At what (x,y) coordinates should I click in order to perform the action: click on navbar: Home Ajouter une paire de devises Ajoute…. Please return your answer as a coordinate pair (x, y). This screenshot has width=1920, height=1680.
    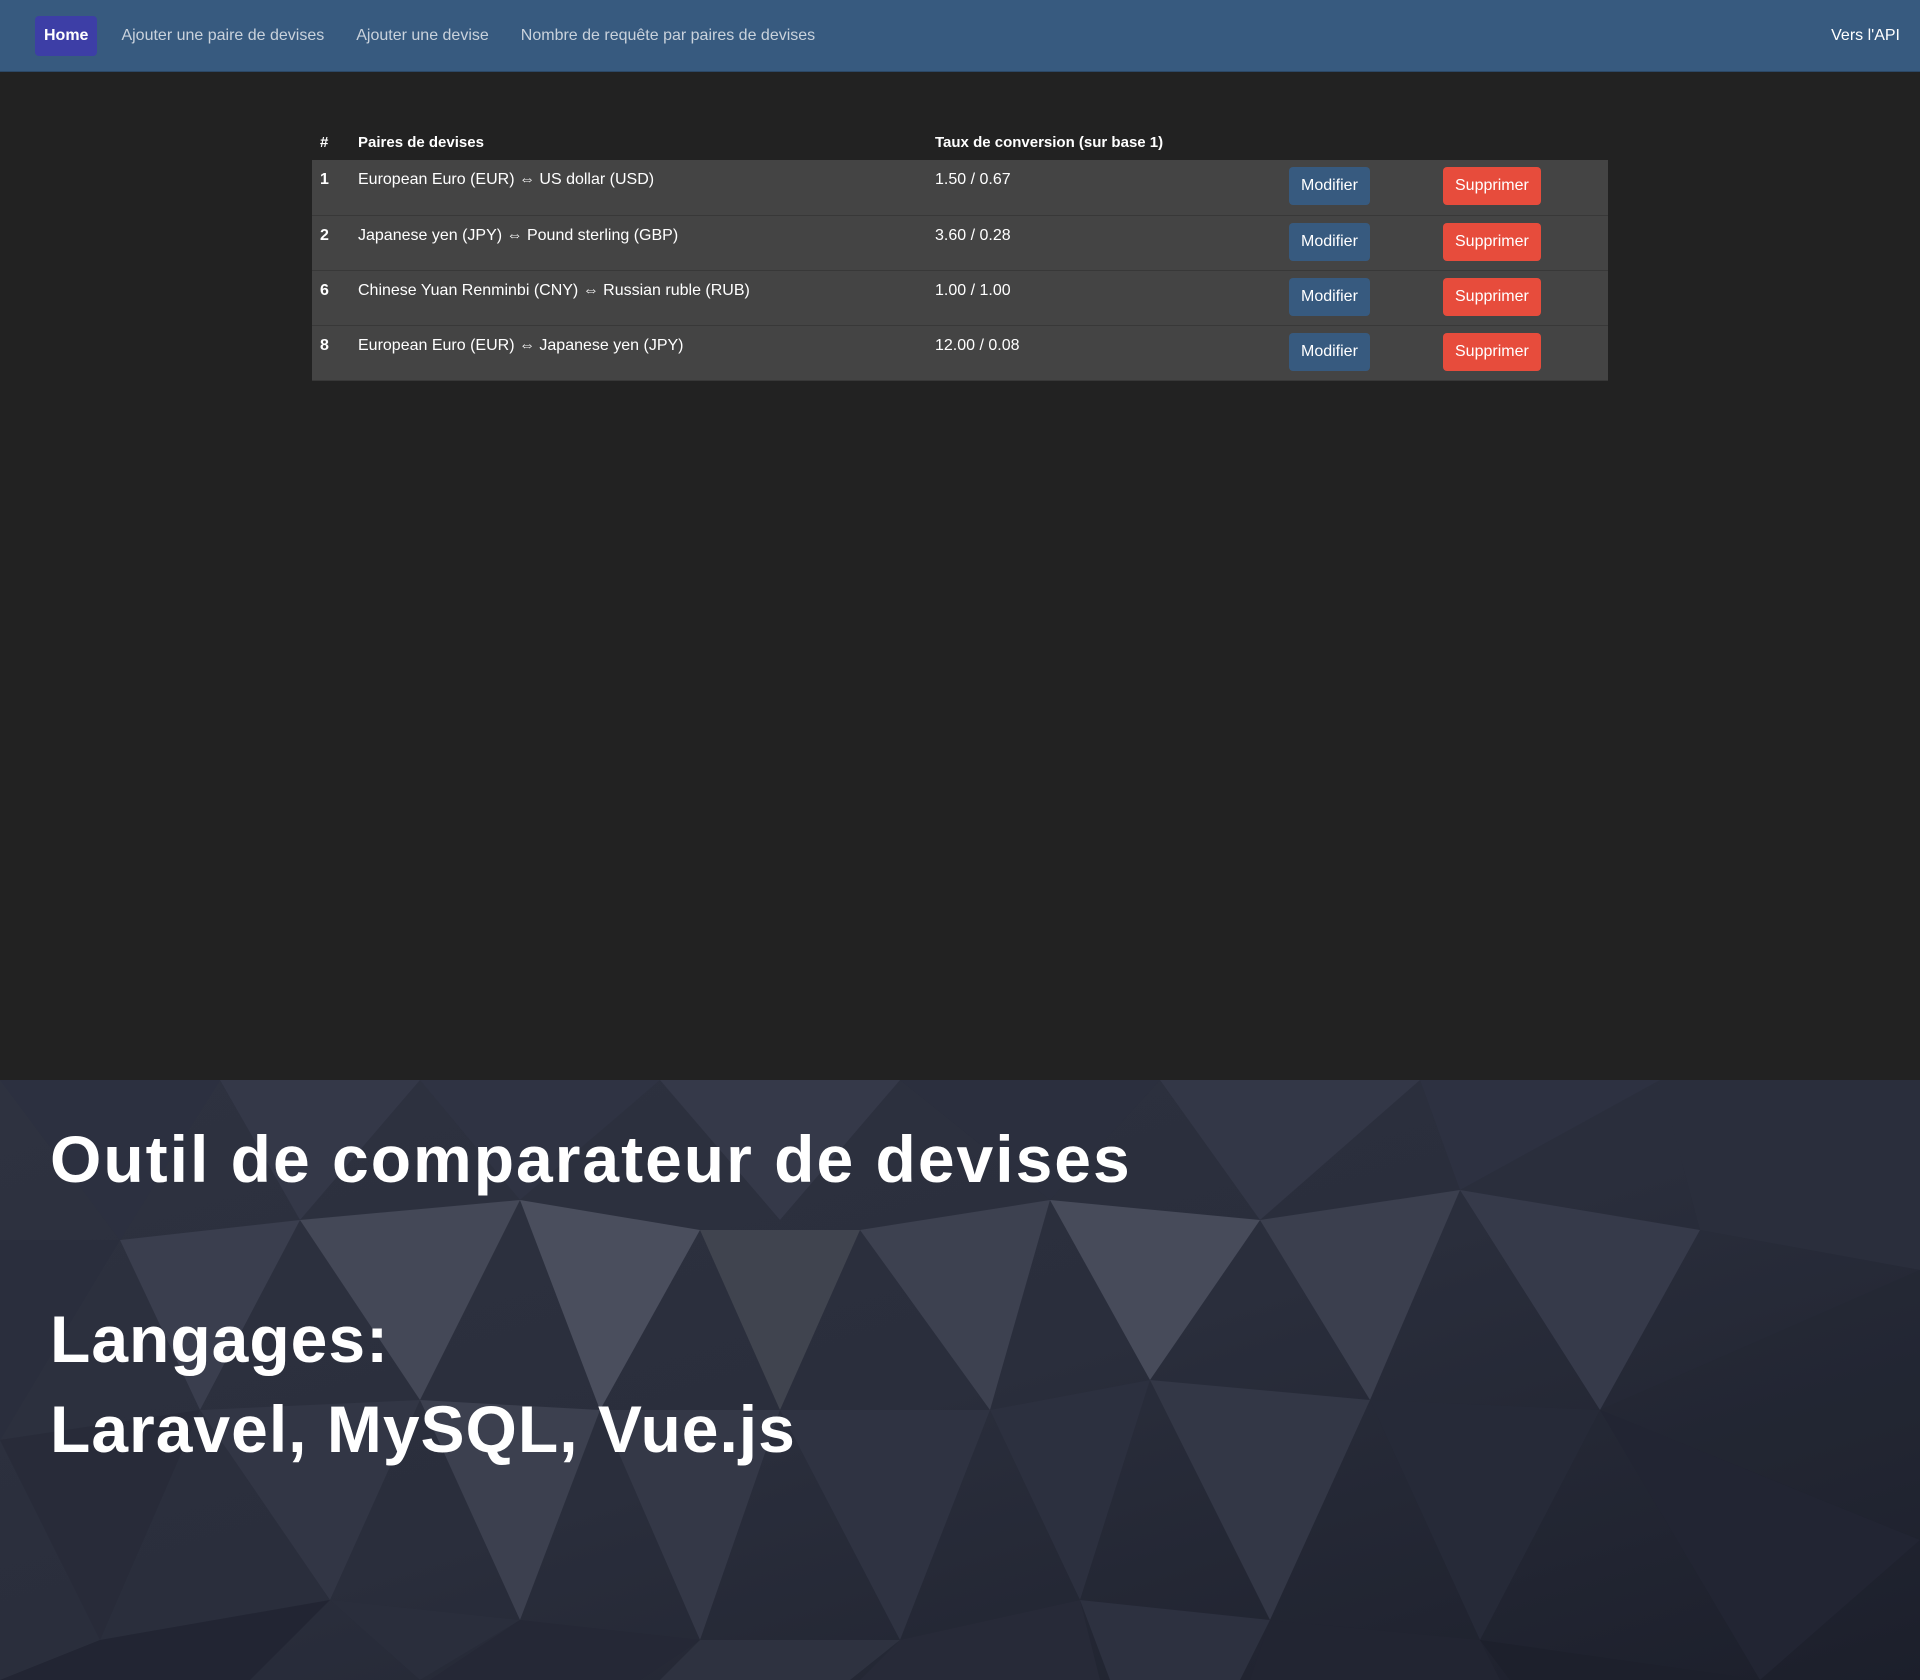
    Looking at the image, I should click on (960, 36).